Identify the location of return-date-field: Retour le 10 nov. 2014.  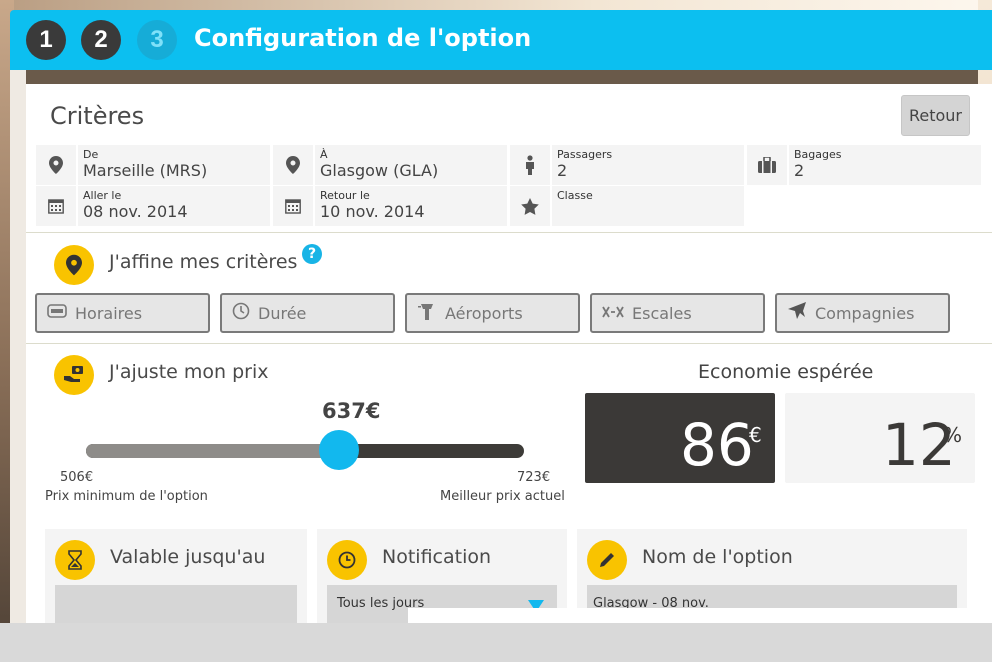
(390, 206).